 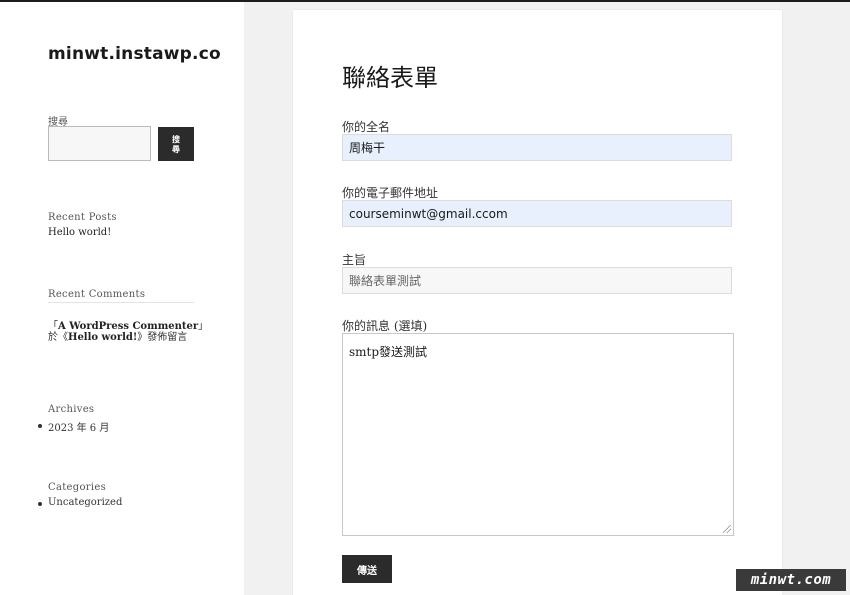 I want to click on name-field: 周梅干, so click(x=537, y=147).